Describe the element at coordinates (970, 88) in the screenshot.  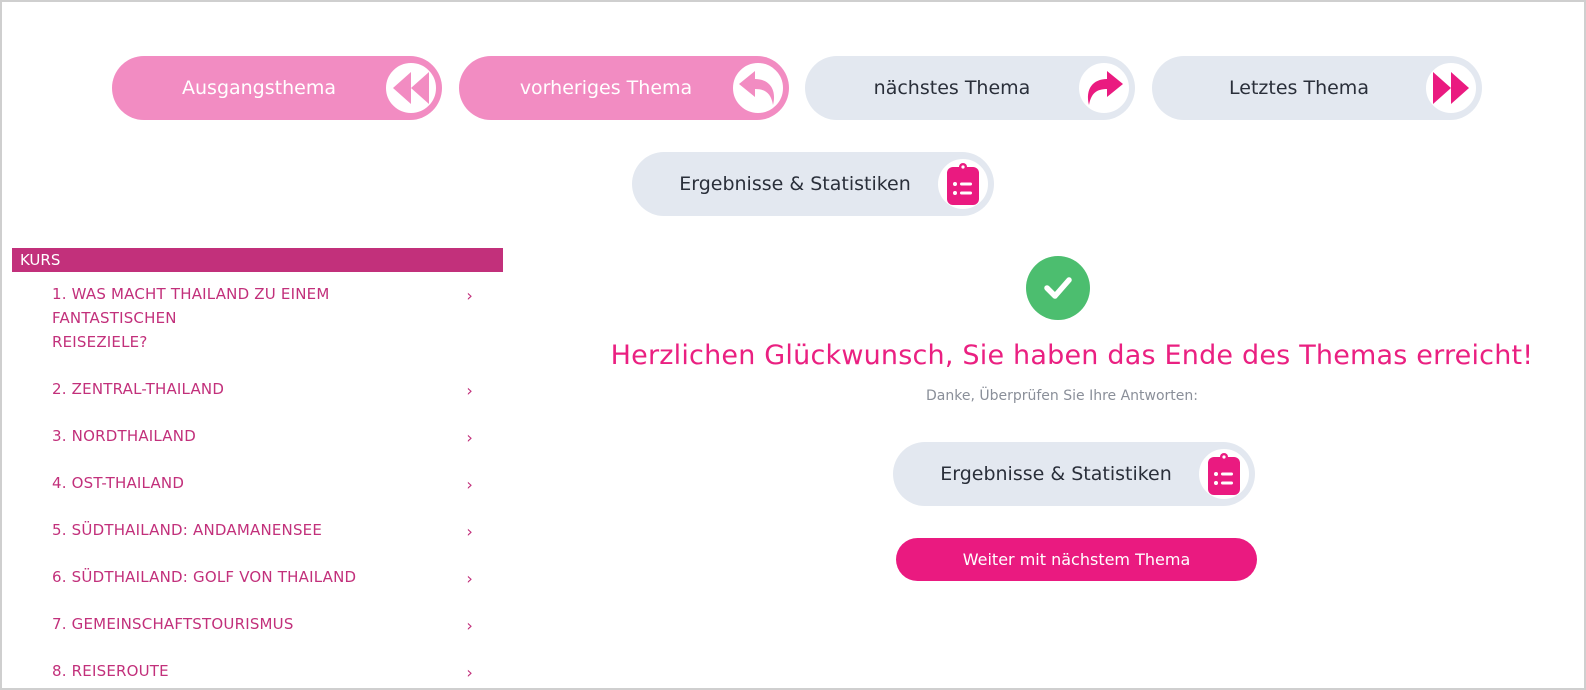
I see `next-topic-button: nächstes Thema` at that location.